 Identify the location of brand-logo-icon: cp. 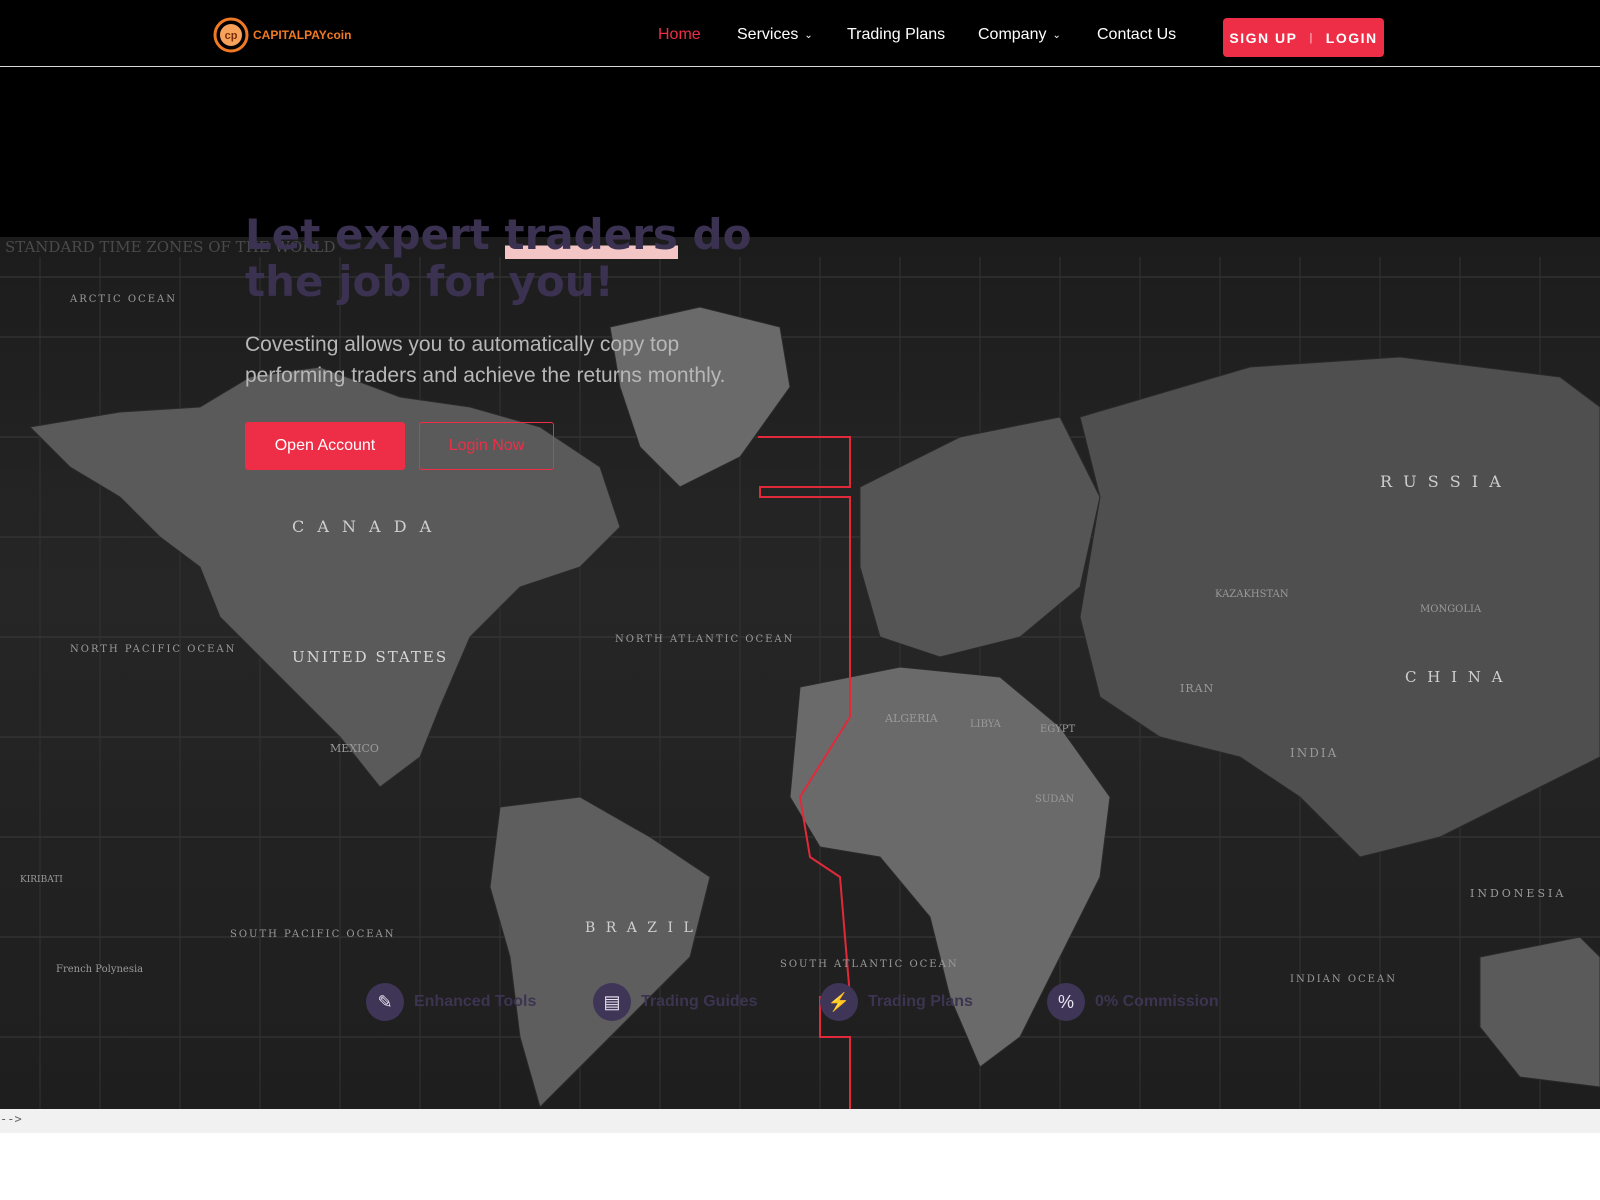
(231, 35).